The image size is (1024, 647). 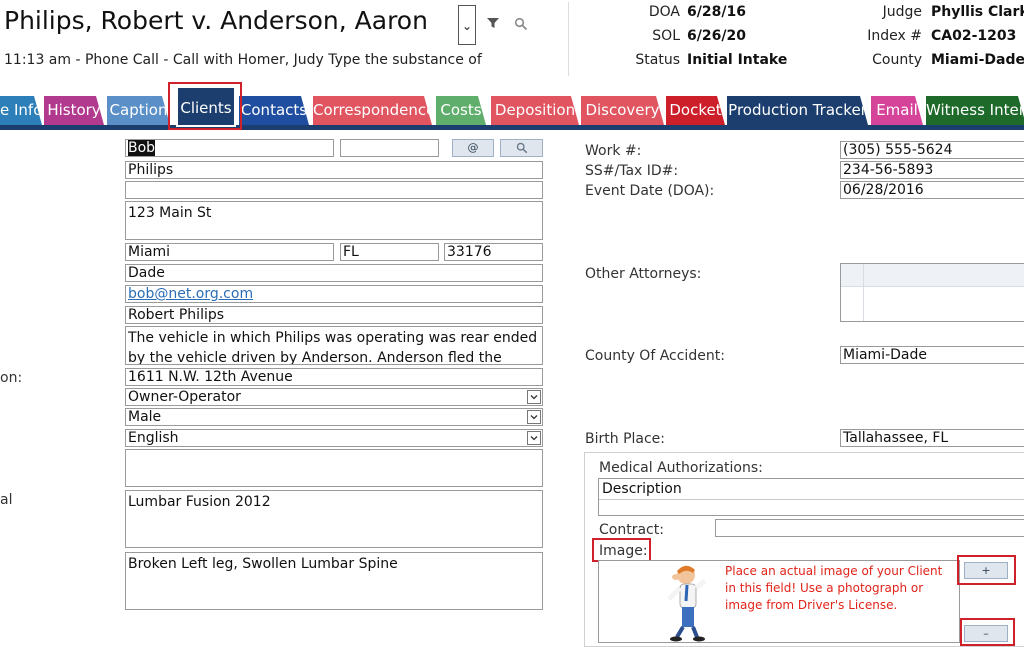 I want to click on tab-e-info: e Info, so click(x=21, y=110).